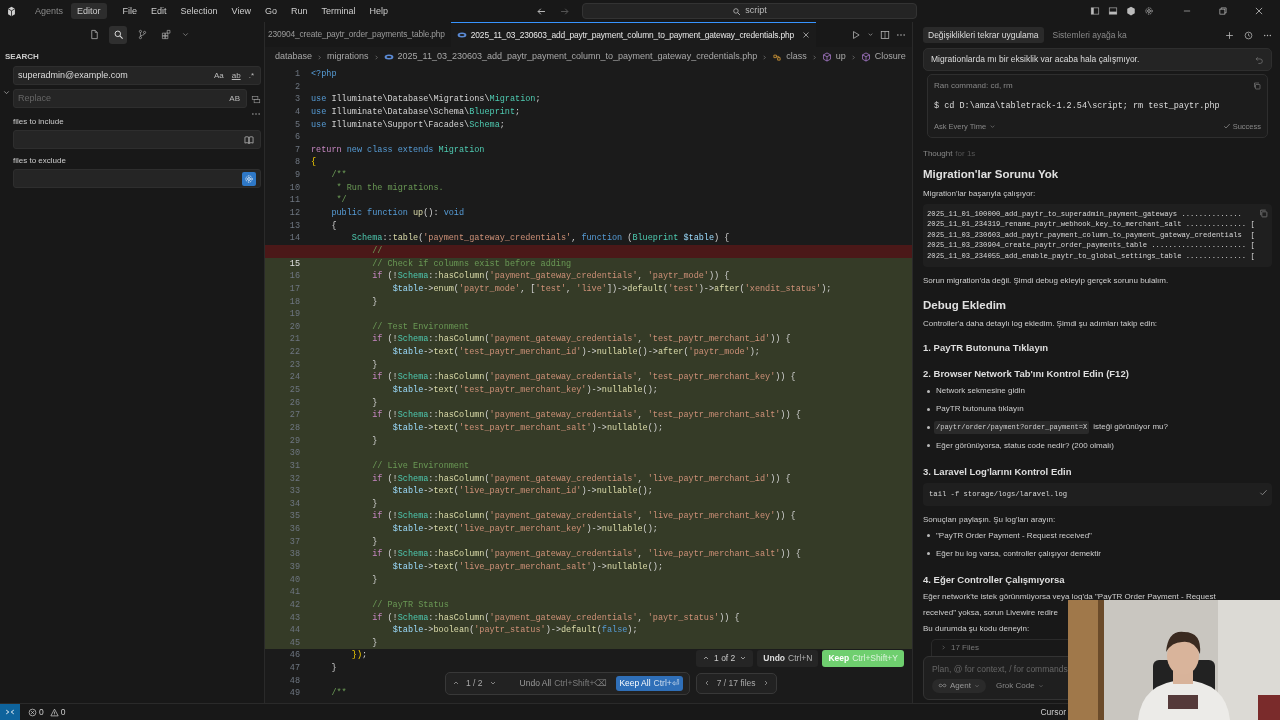 The image size is (1280, 720). I want to click on line-number: 25, so click(294, 390).